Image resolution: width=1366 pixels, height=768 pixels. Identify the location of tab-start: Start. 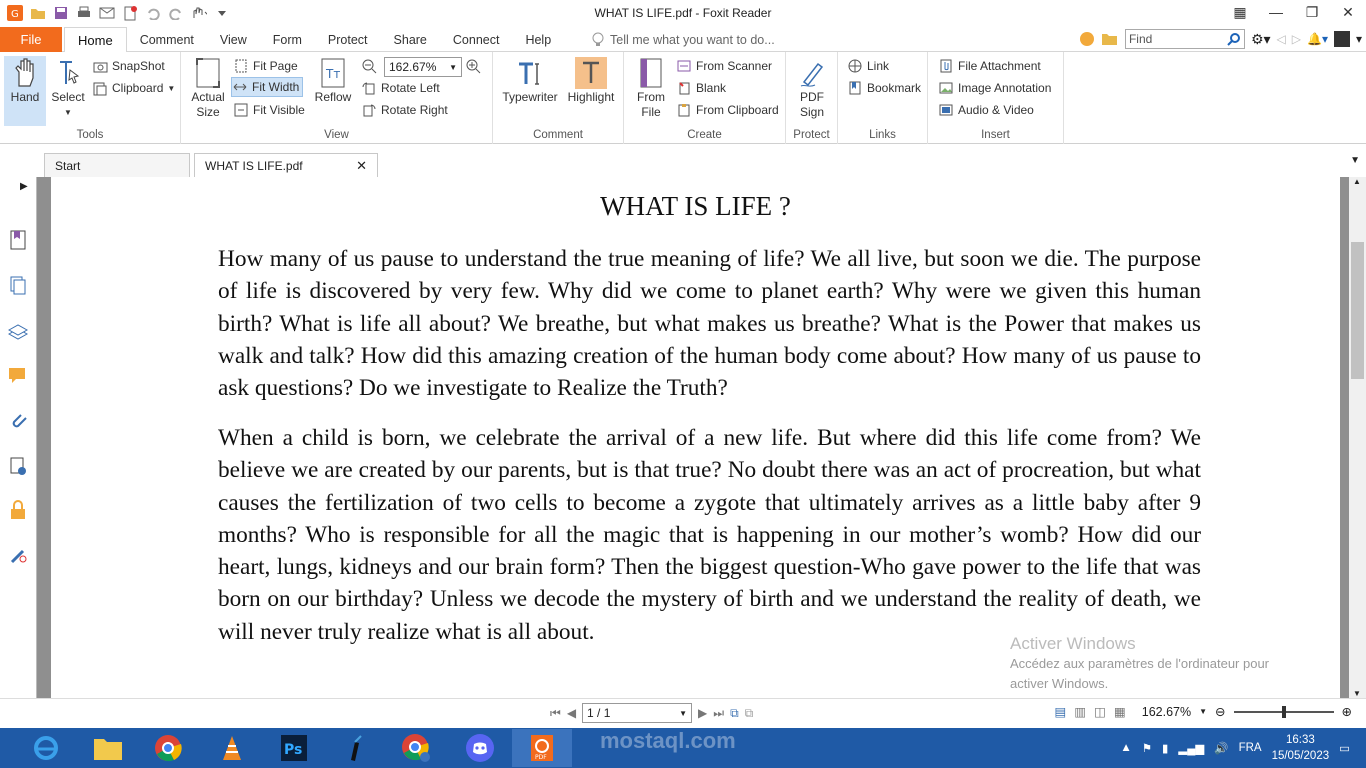
(117, 165).